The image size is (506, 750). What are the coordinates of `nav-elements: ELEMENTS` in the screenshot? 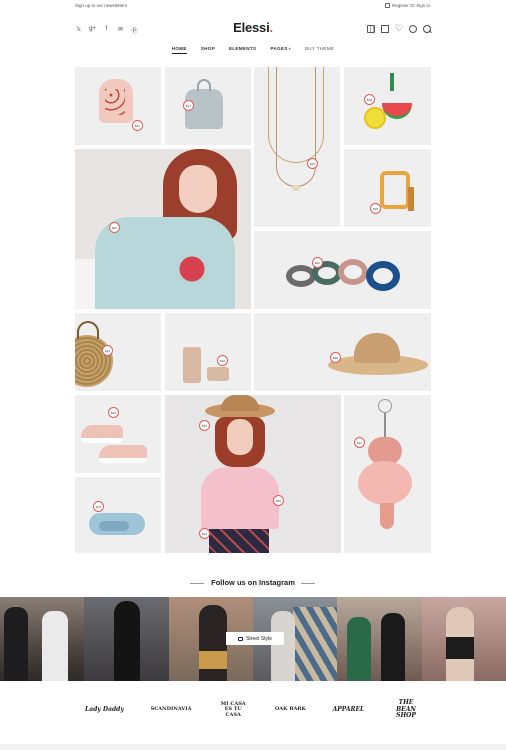 It's located at (242, 50).